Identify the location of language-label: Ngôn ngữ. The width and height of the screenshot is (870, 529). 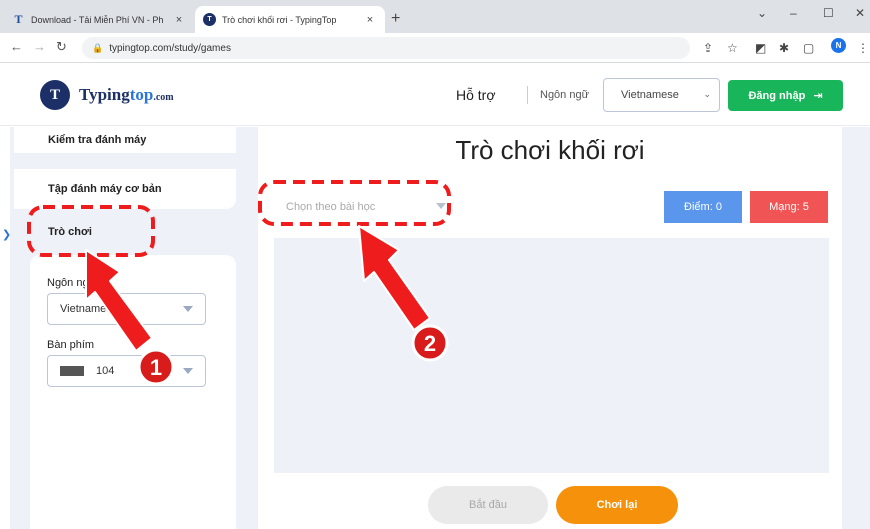
(71, 283).